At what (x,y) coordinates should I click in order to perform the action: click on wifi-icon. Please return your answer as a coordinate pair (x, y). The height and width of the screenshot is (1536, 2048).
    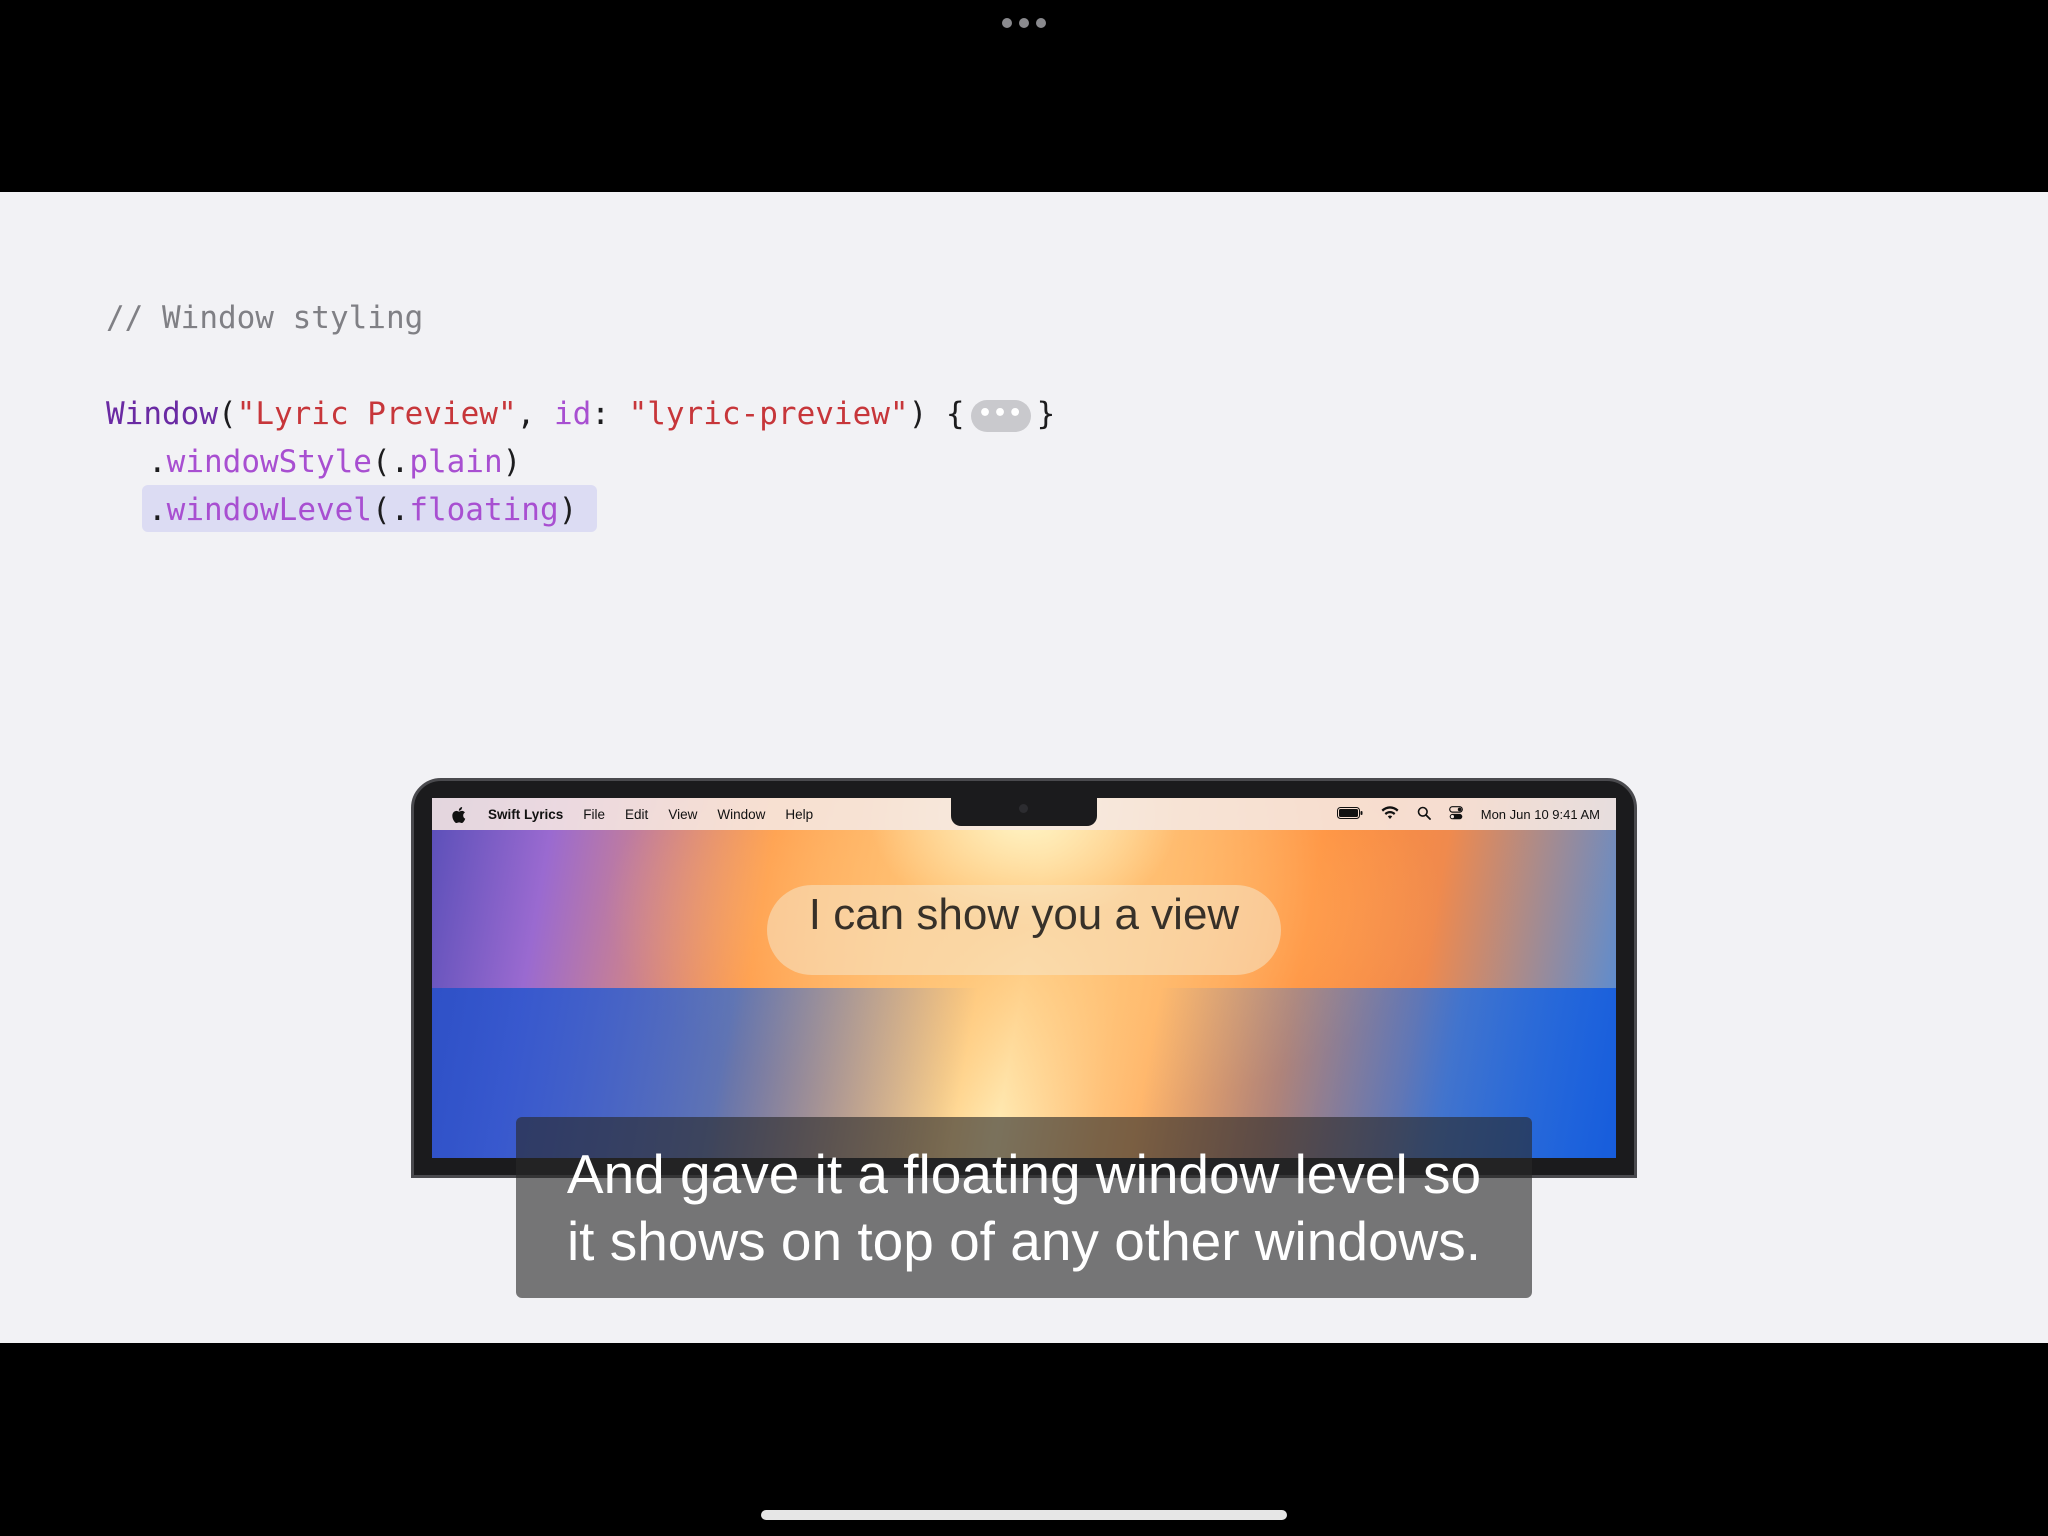
    Looking at the image, I should click on (1390, 814).